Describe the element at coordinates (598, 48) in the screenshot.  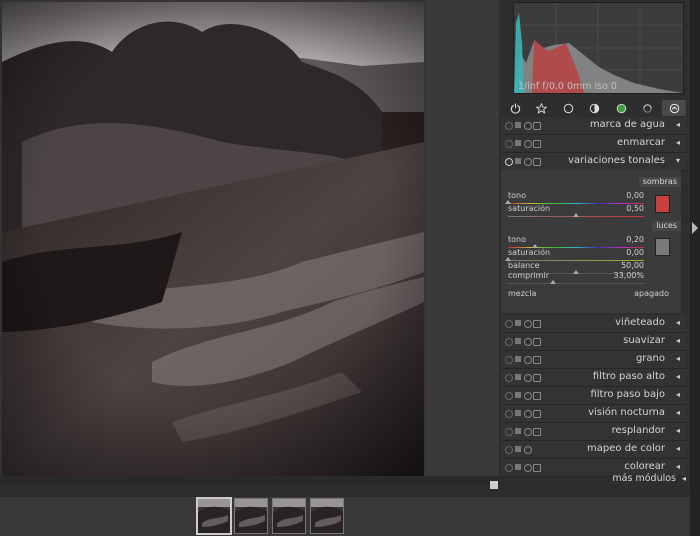
I see `histogram: 1/inf f/0,0 0mm iso 0` at that location.